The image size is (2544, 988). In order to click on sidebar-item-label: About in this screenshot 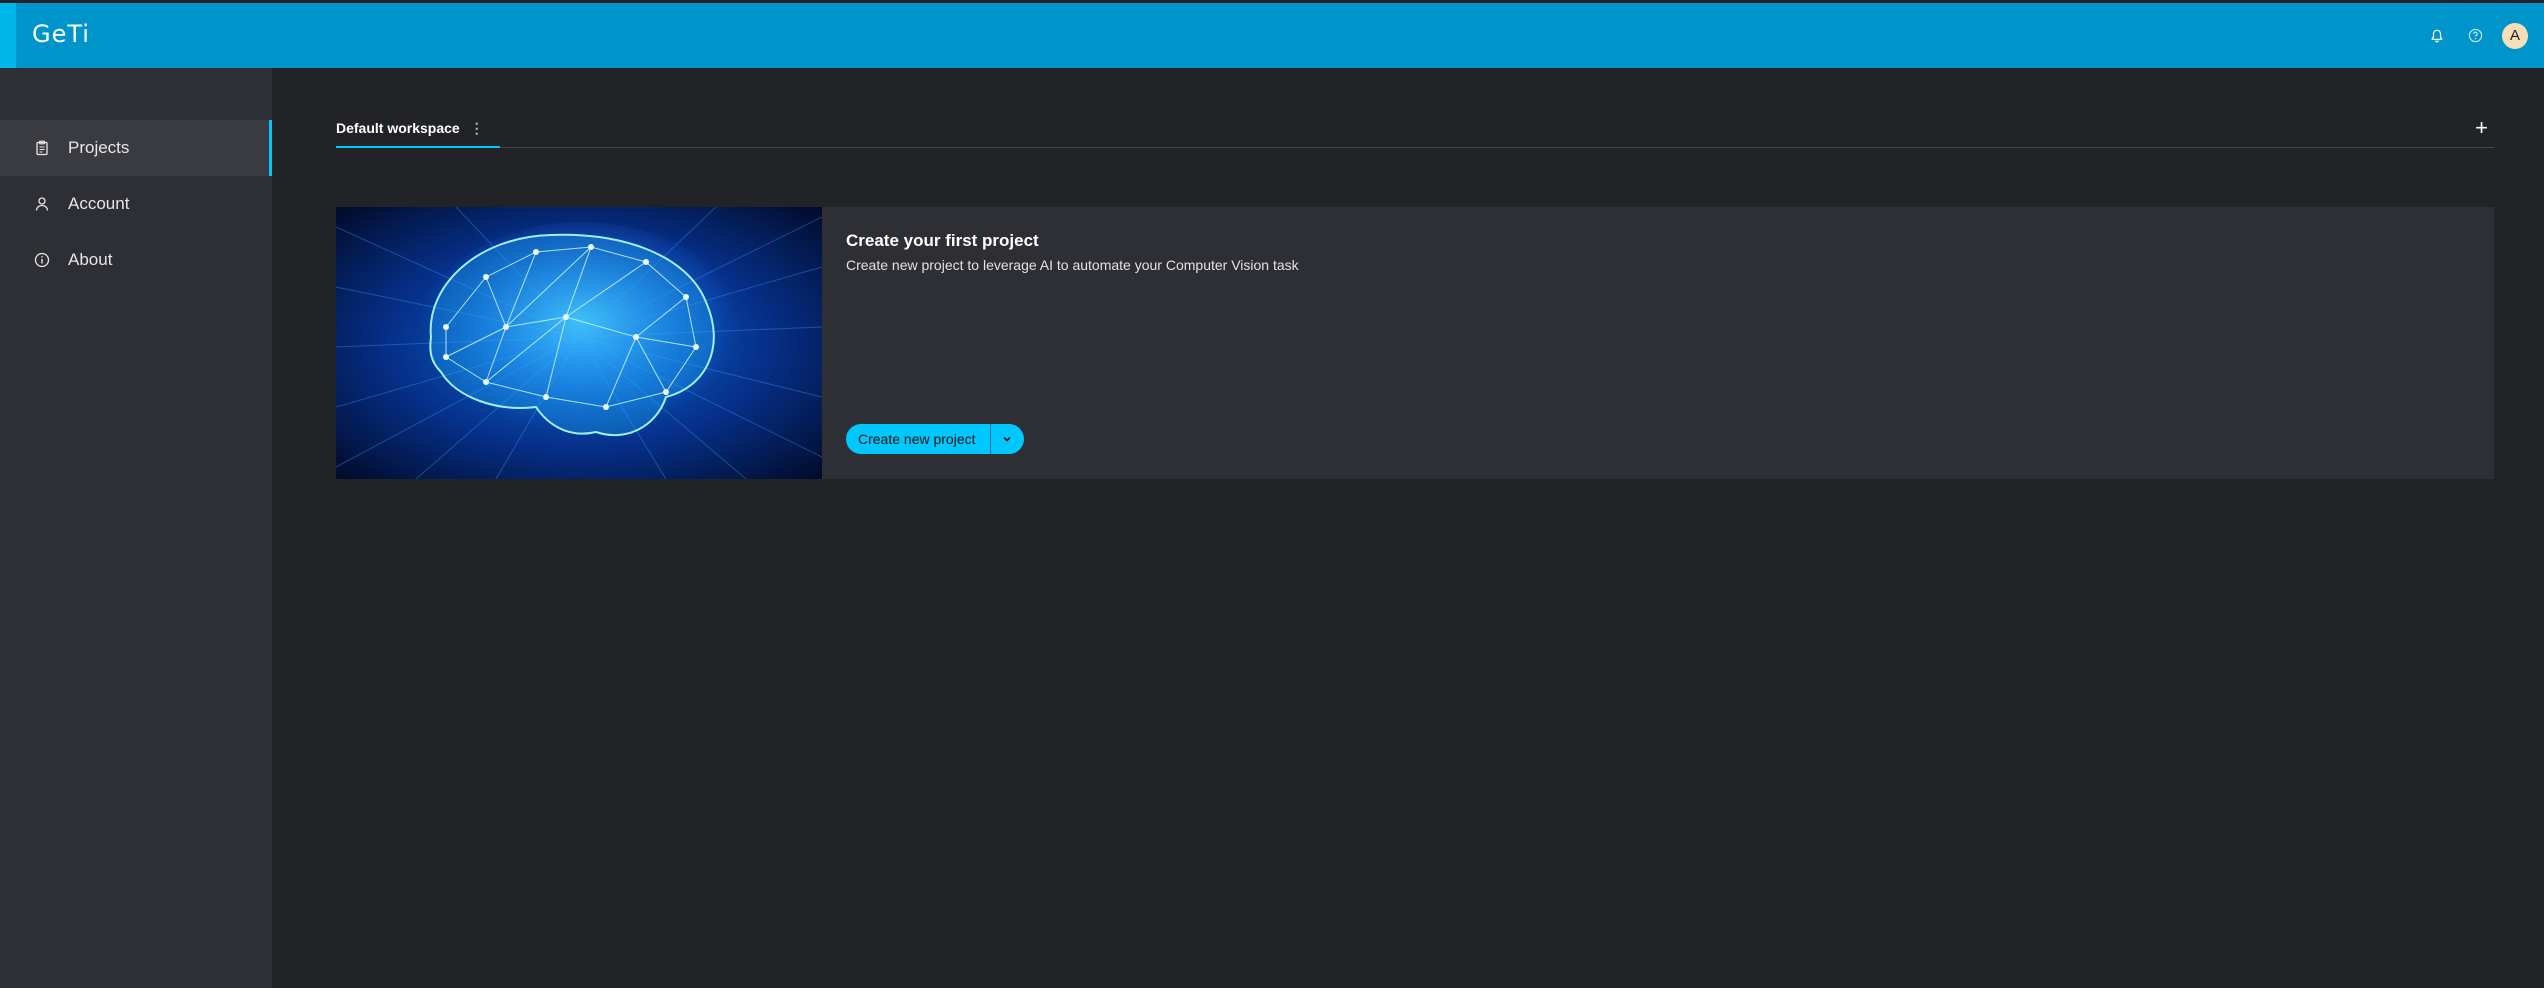, I will do `click(90, 259)`.